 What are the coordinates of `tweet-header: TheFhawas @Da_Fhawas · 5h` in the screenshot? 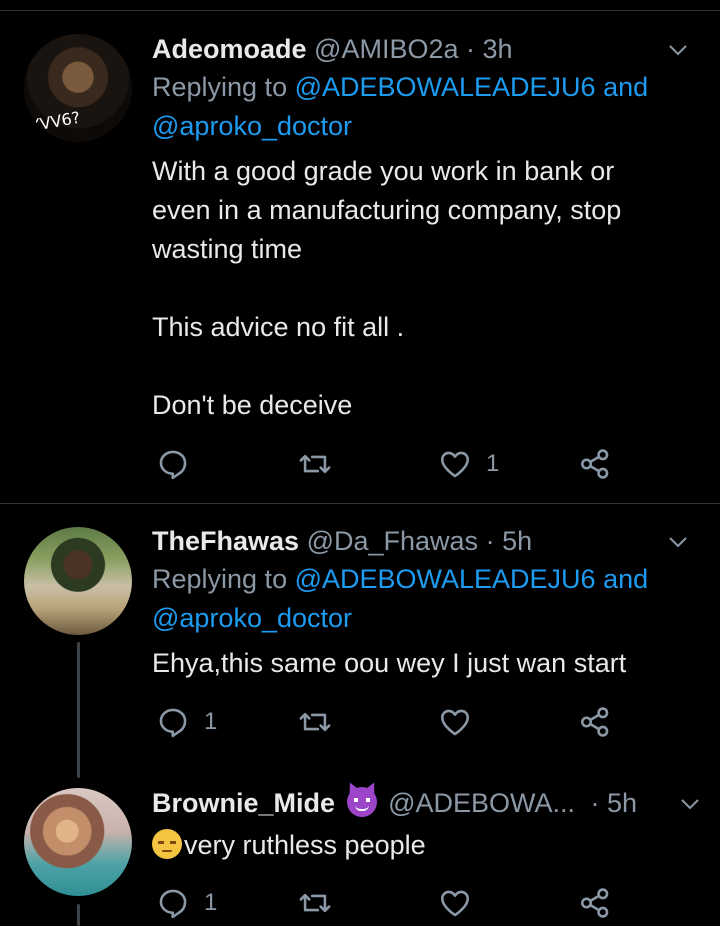 It's located at (426, 541).